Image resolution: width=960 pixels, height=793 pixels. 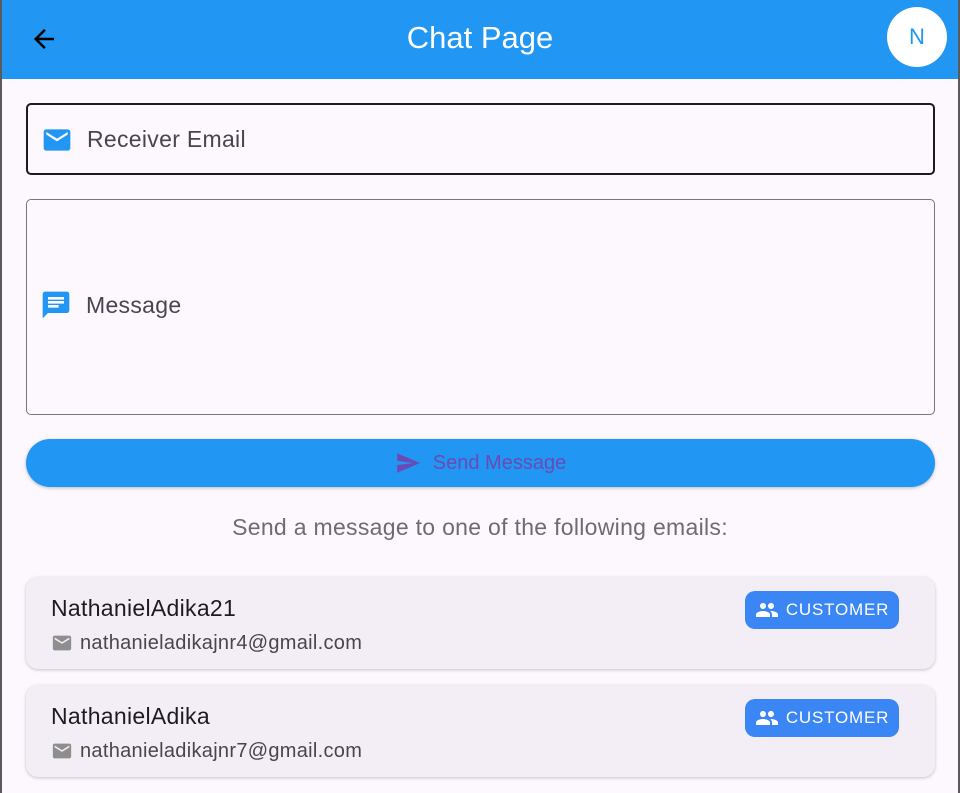 What do you see at coordinates (499, 462) in the screenshot?
I see `send-message-label: Send Message` at bounding box center [499, 462].